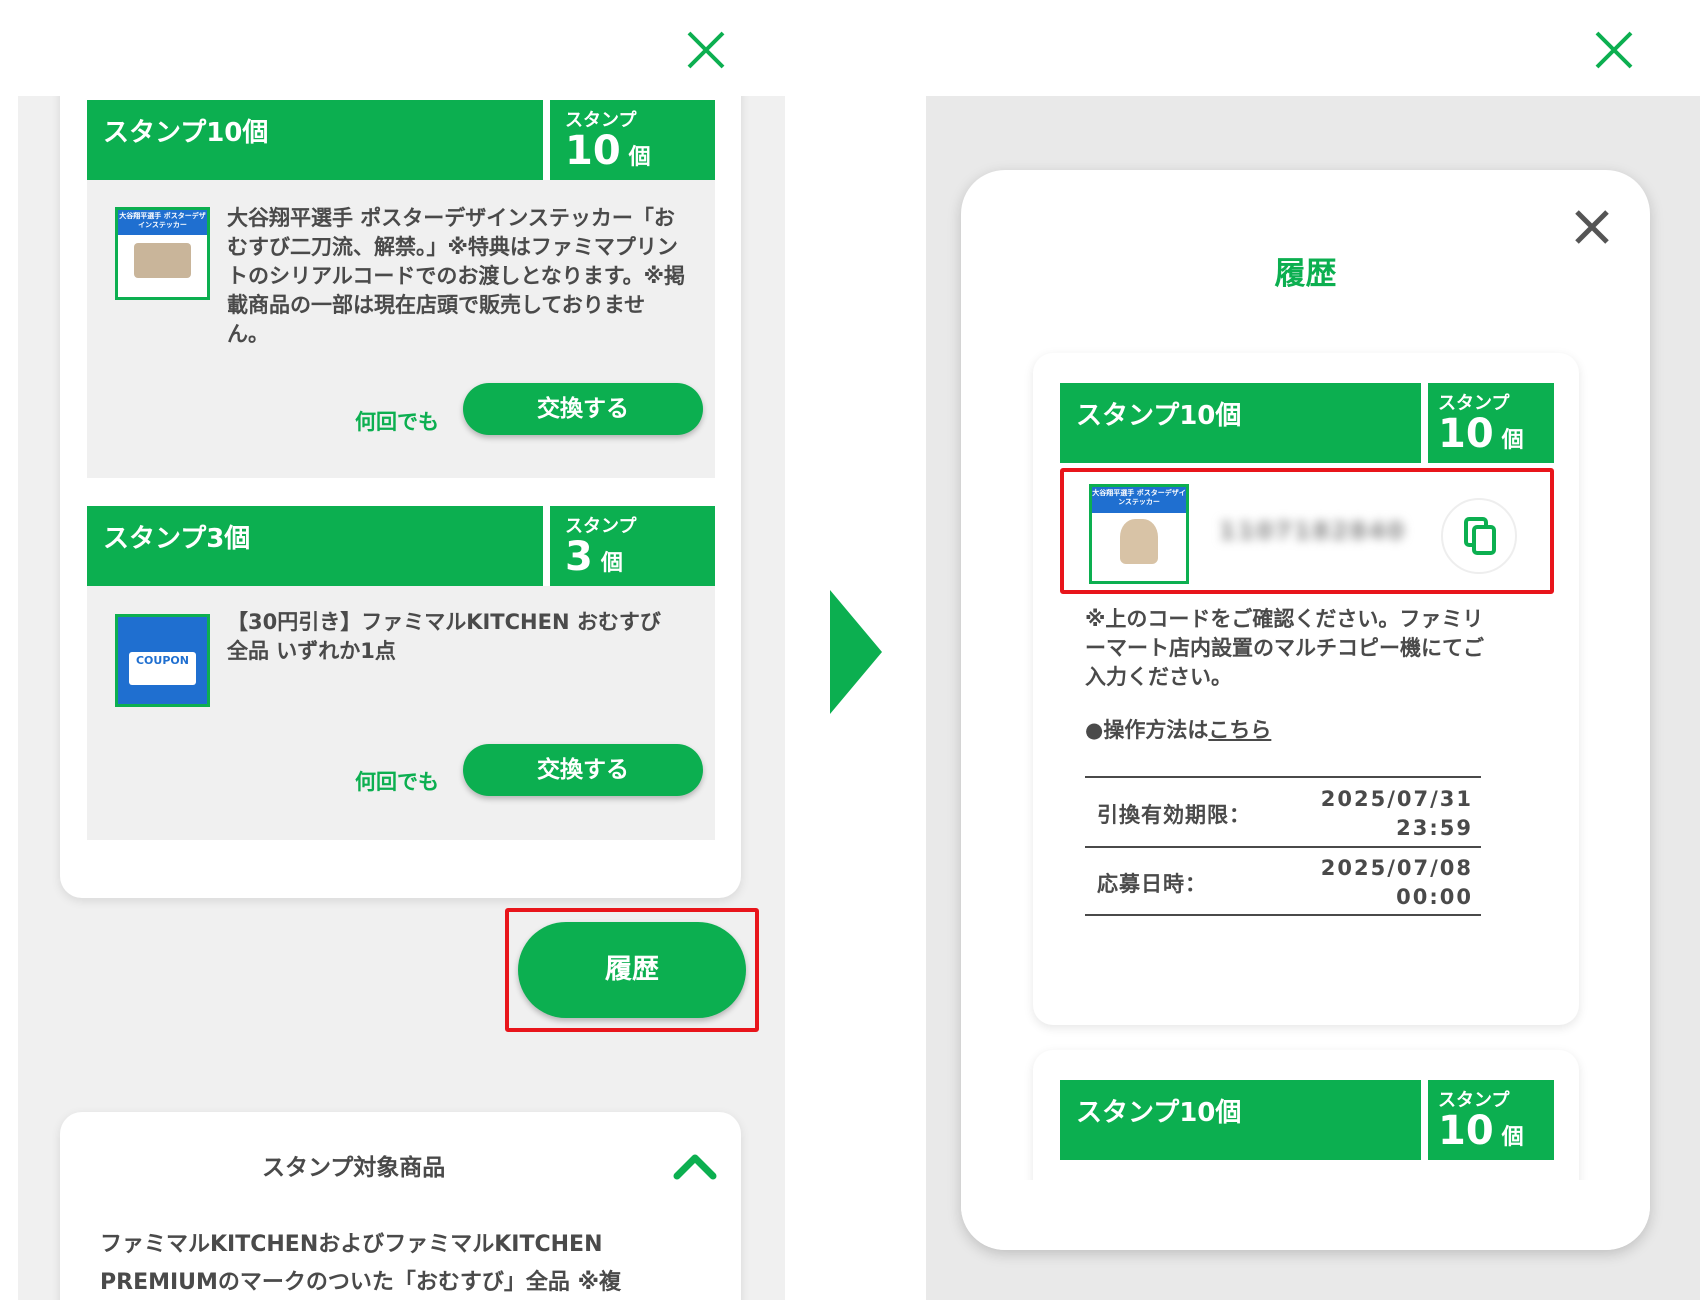 The image size is (1700, 1300). I want to click on applied-label: 応募日時：, so click(1152, 884).